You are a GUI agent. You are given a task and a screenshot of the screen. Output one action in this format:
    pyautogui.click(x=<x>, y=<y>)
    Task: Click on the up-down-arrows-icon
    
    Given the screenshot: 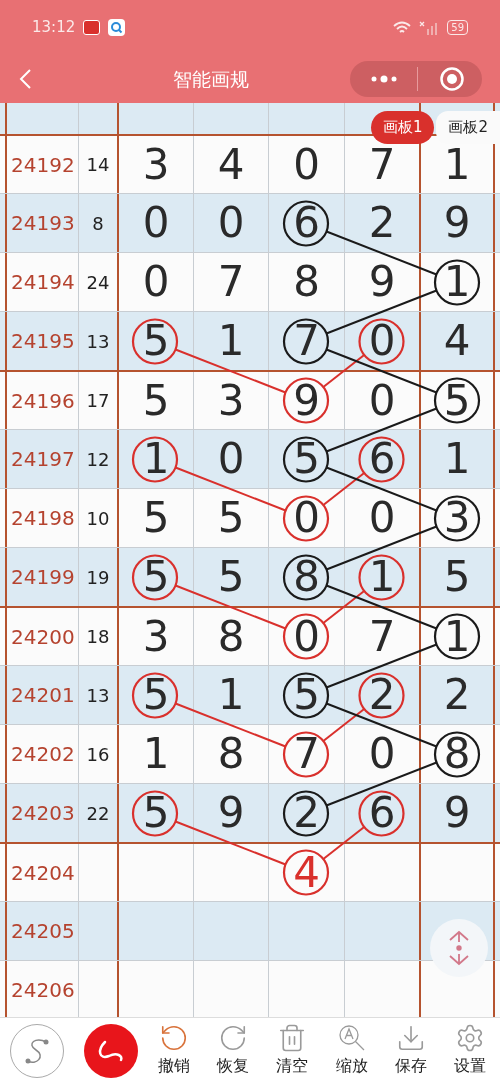 What is the action you would take?
    pyautogui.click(x=459, y=948)
    